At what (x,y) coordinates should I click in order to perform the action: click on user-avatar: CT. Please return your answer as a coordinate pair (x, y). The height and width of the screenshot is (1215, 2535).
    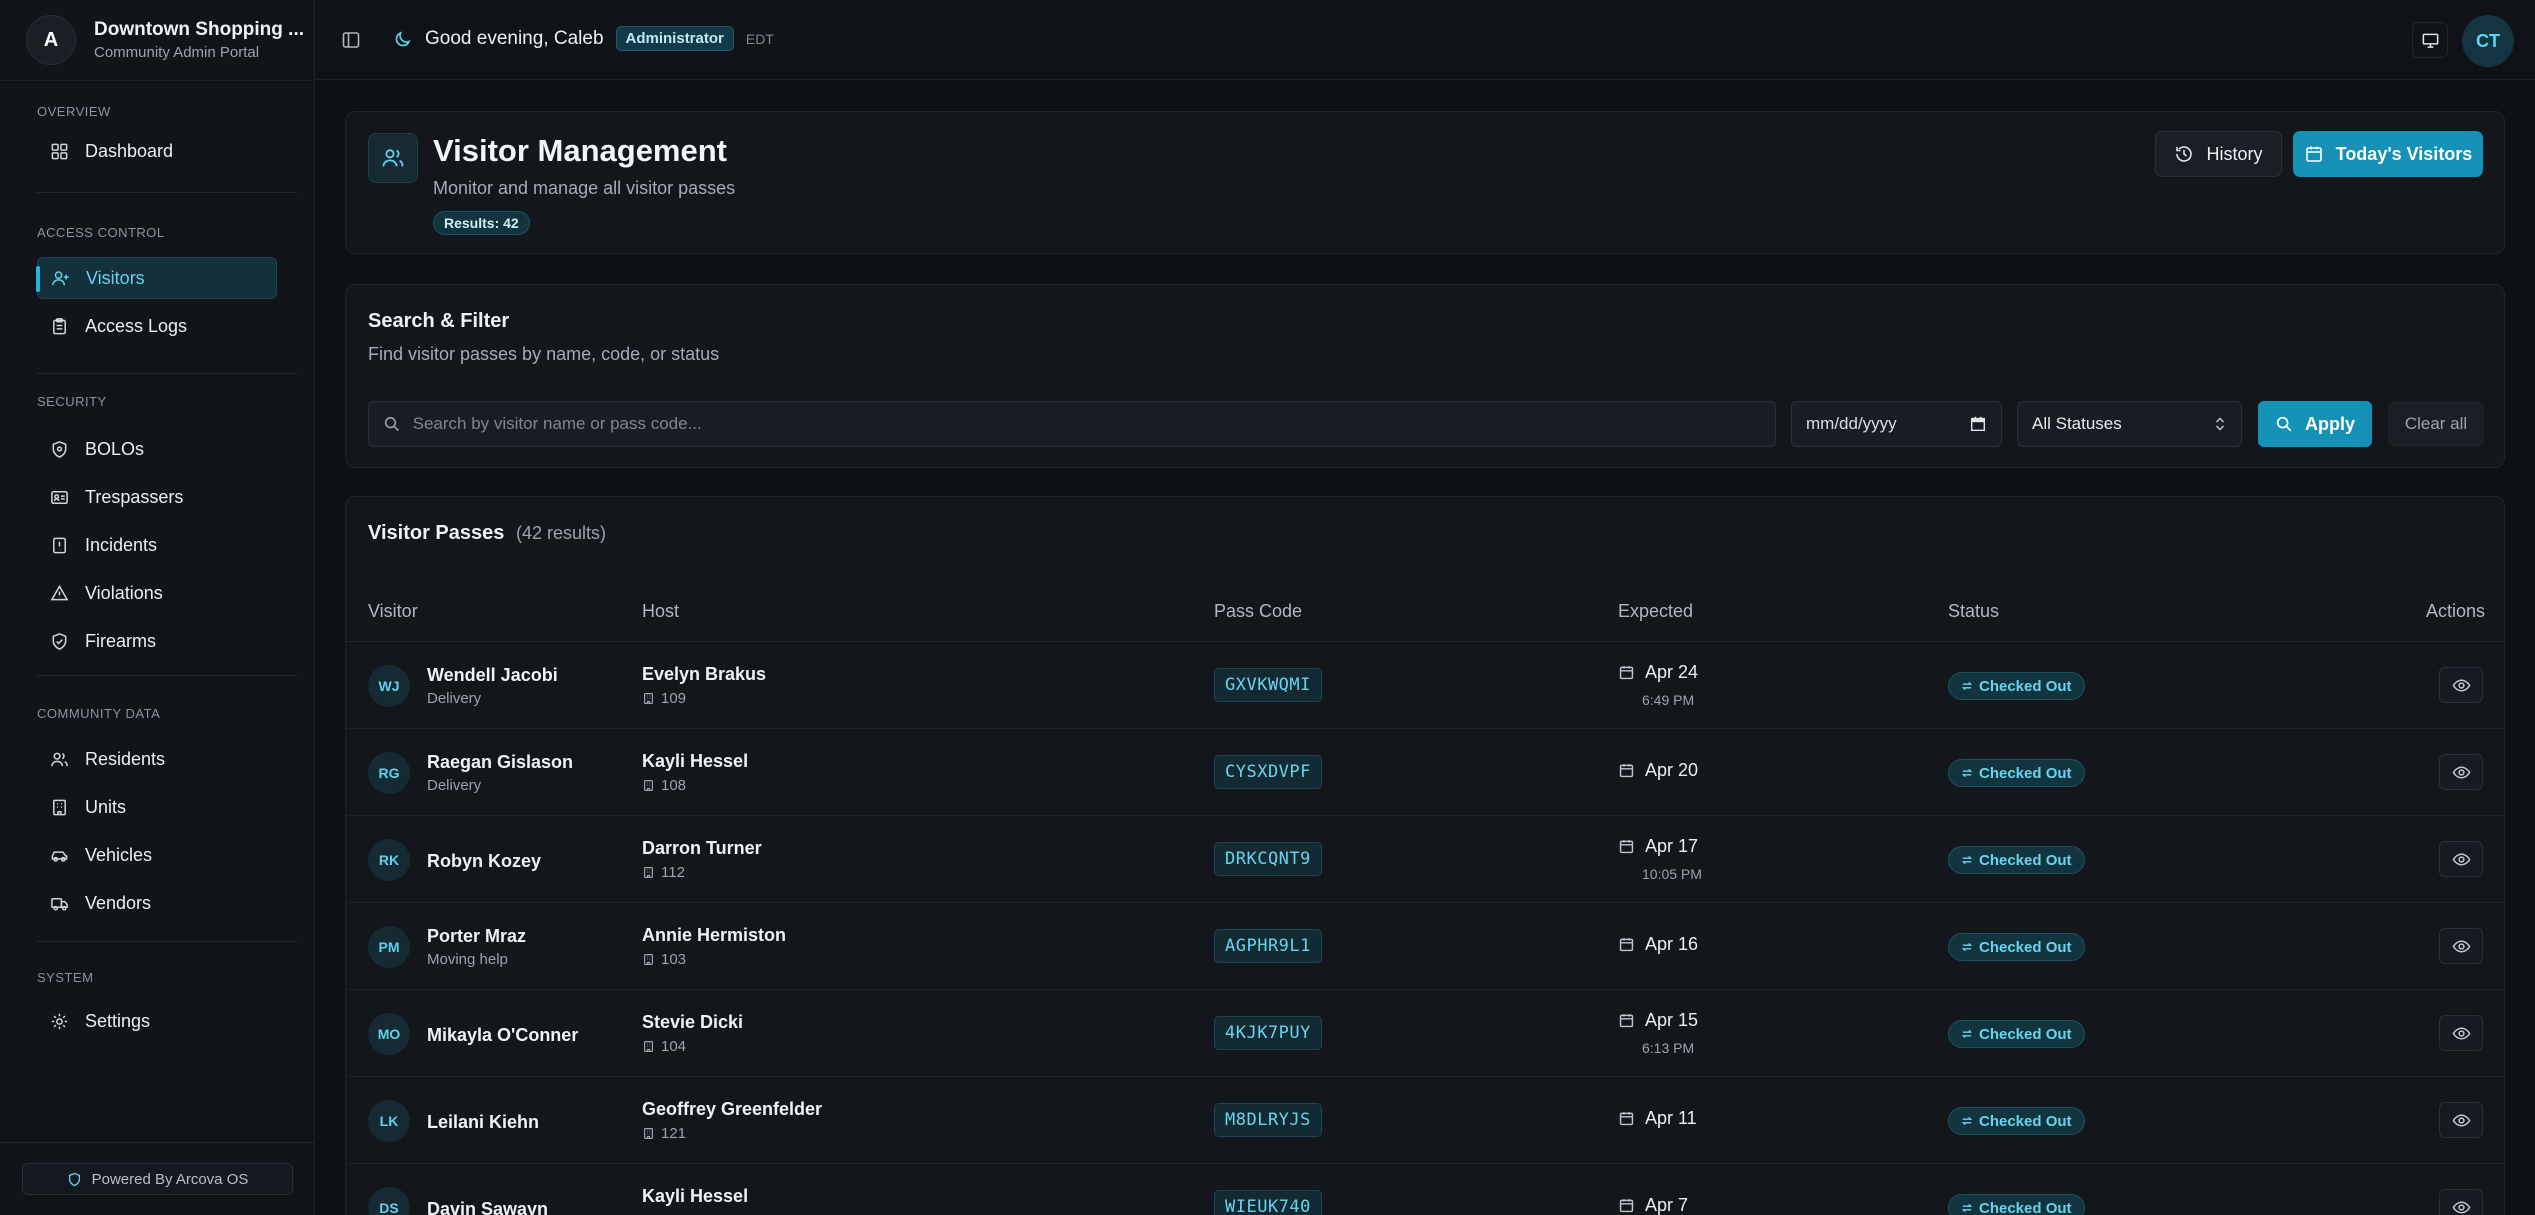
    Looking at the image, I should click on (2488, 41).